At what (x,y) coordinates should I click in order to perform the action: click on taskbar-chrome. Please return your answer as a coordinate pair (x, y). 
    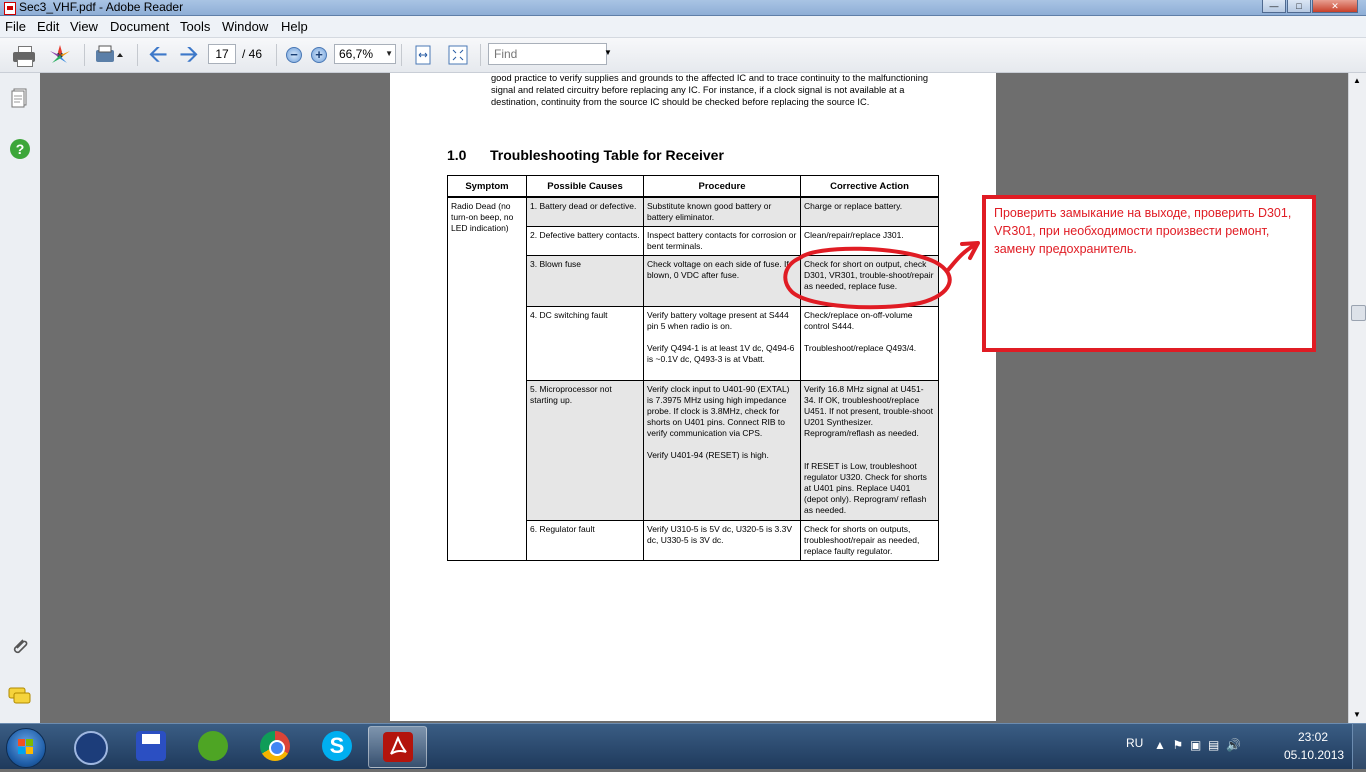
    Looking at the image, I should click on (274, 746).